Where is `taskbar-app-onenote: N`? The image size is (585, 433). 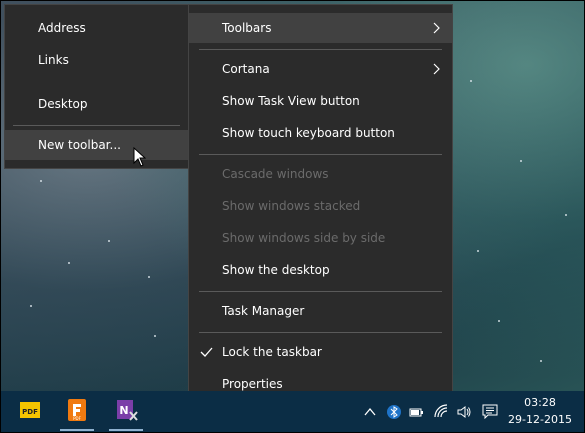 taskbar-app-onenote: N is located at coordinates (126, 412).